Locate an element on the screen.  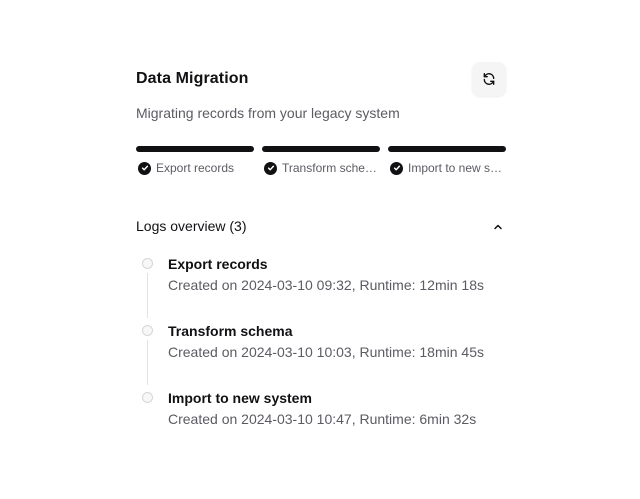
refresh-icon is located at coordinates (489, 79).